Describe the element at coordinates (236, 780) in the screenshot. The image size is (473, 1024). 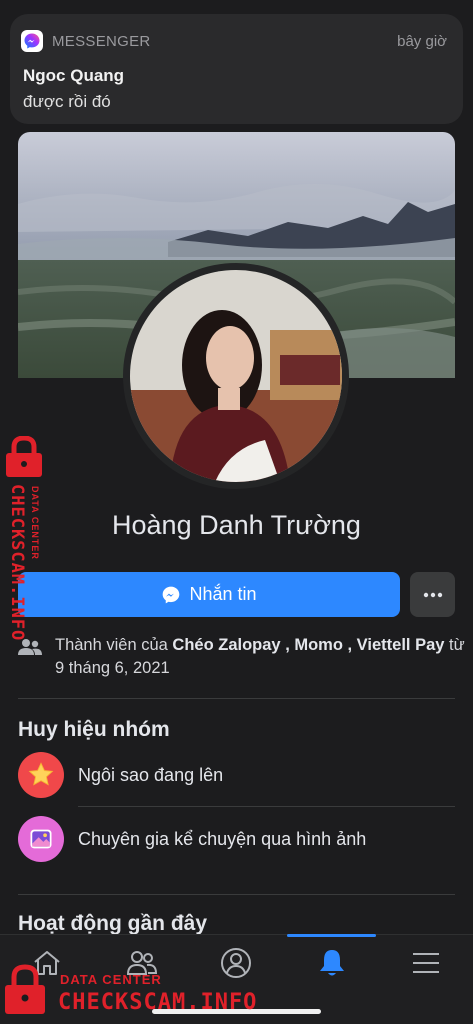
I see `badge-item: Ngôi sao đang lên` at that location.